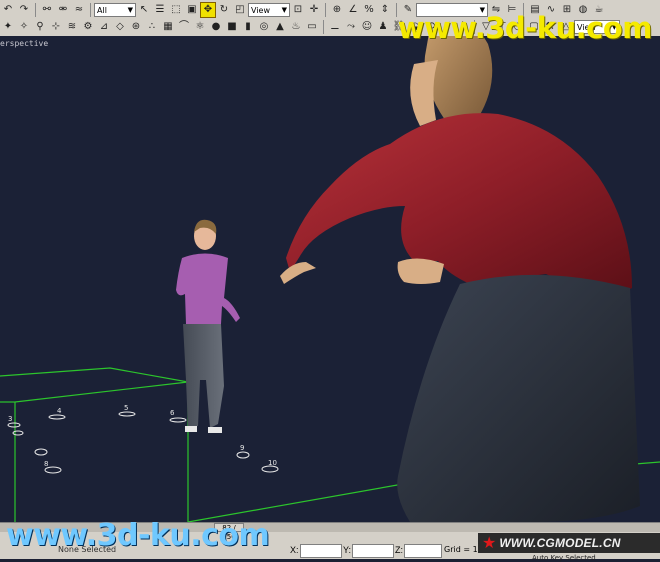 This screenshot has width=660, height=562. Describe the element at coordinates (56, 27) in the screenshot. I see `helpers-icon: ⊹` at that location.